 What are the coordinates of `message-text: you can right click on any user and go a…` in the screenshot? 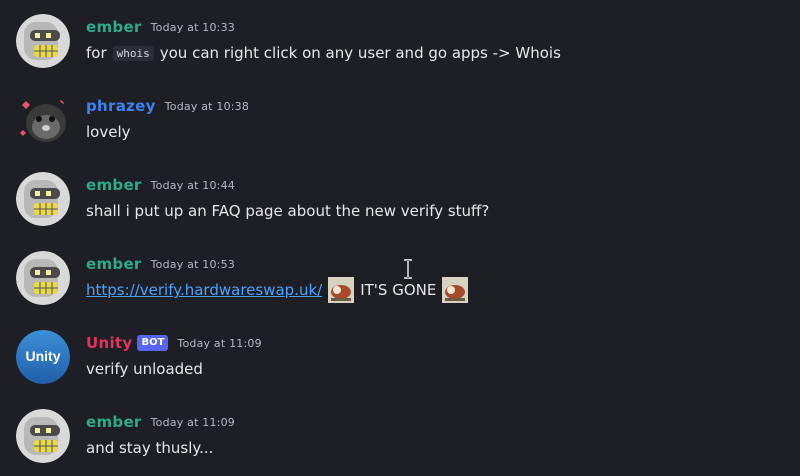 It's located at (360, 53).